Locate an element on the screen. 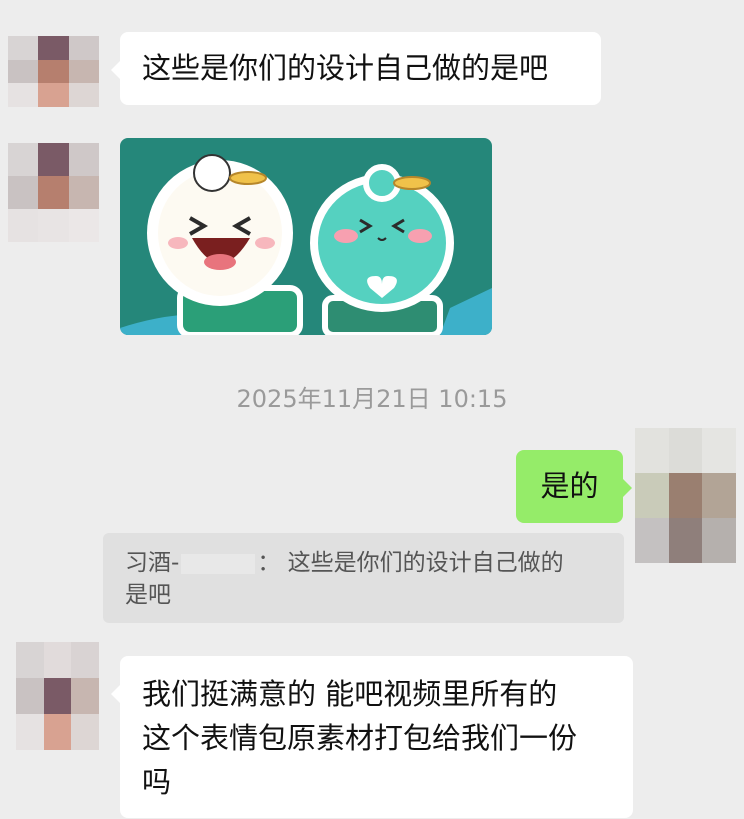  message-bubble-outgoing: 是的 is located at coordinates (574, 486).